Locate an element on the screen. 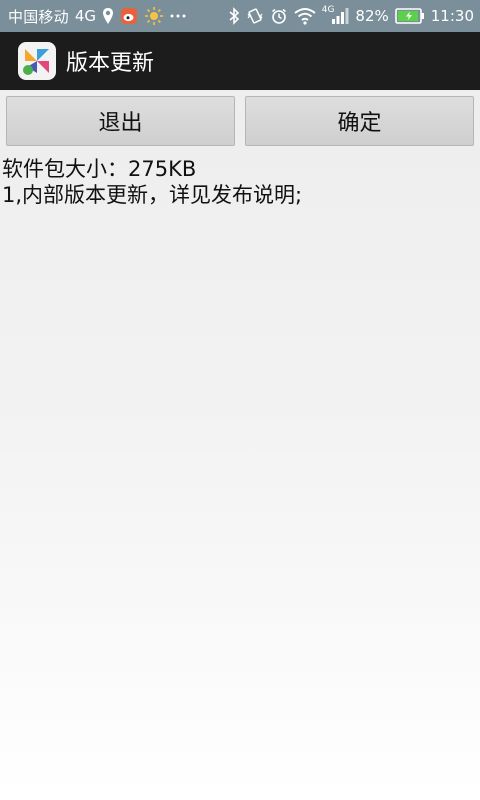  release-notes-text: 1,内部版本更新，详见发布说明; is located at coordinates (152, 195).